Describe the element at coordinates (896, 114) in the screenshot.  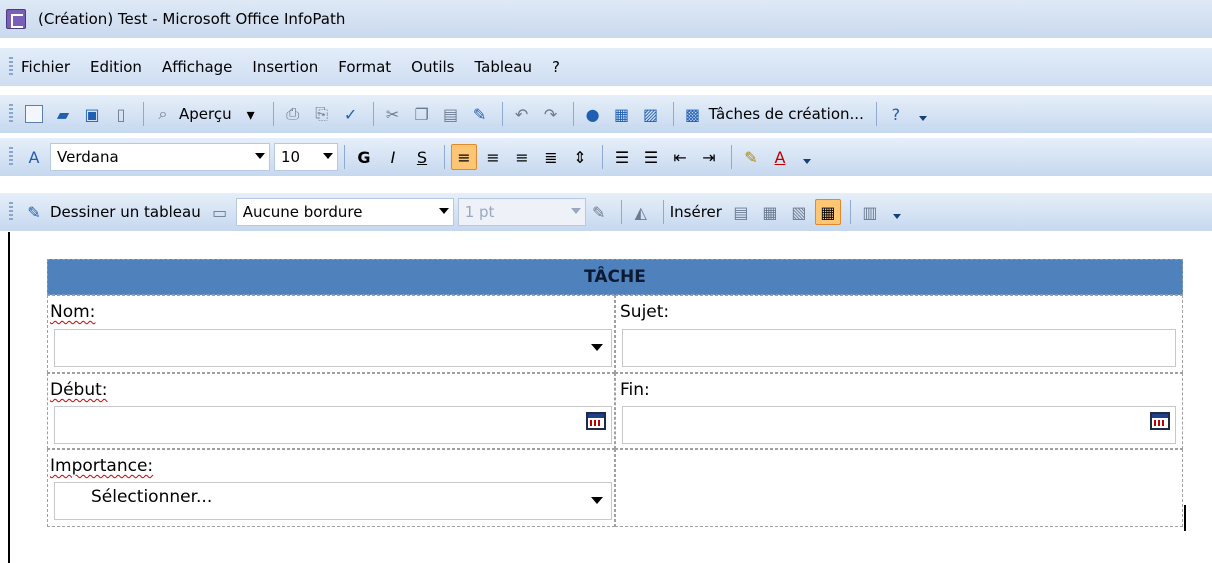
I see `help-icon: ?` at that location.